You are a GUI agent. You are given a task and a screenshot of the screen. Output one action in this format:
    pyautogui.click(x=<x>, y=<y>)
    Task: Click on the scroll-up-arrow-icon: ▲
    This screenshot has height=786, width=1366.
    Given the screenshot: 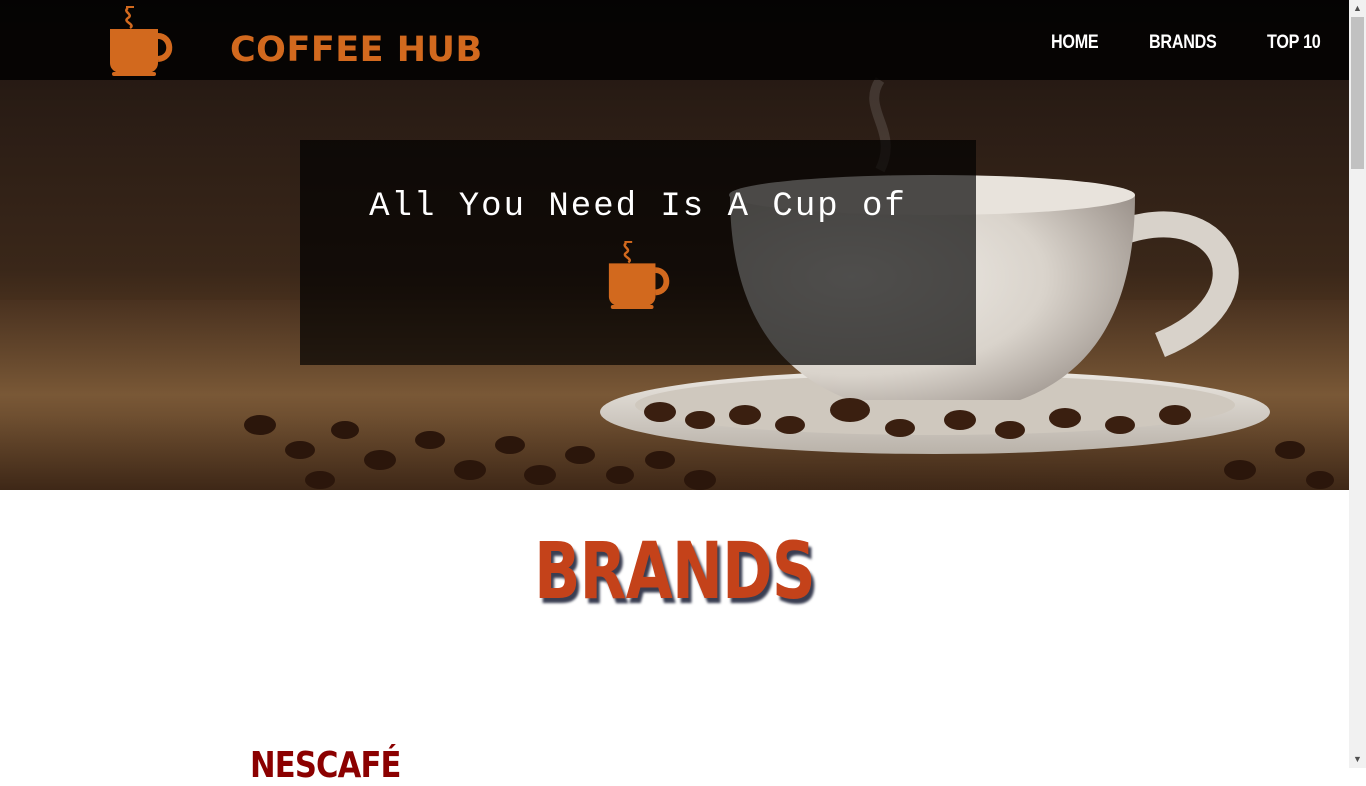 What is the action you would take?
    pyautogui.click(x=1357, y=8)
    